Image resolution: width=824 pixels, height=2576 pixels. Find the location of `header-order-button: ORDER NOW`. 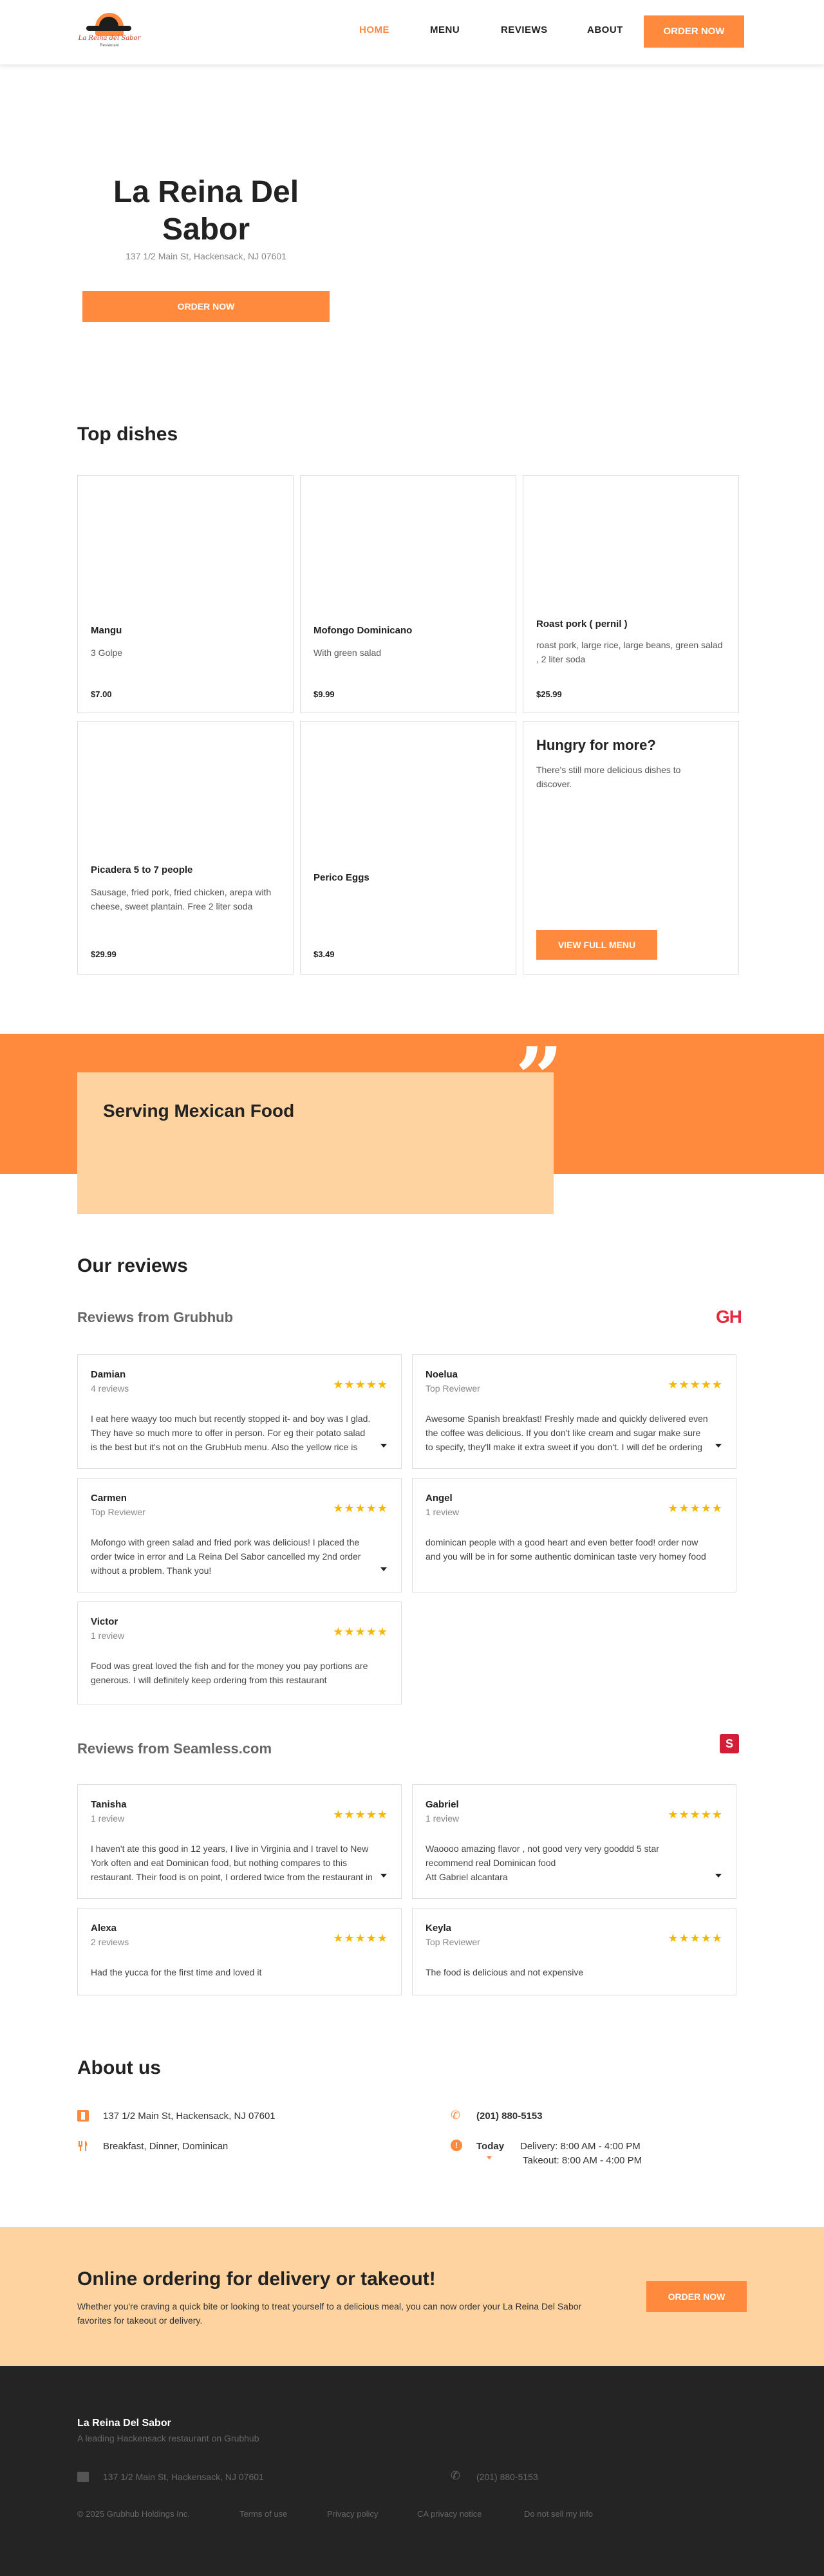

header-order-button: ORDER NOW is located at coordinates (694, 31).